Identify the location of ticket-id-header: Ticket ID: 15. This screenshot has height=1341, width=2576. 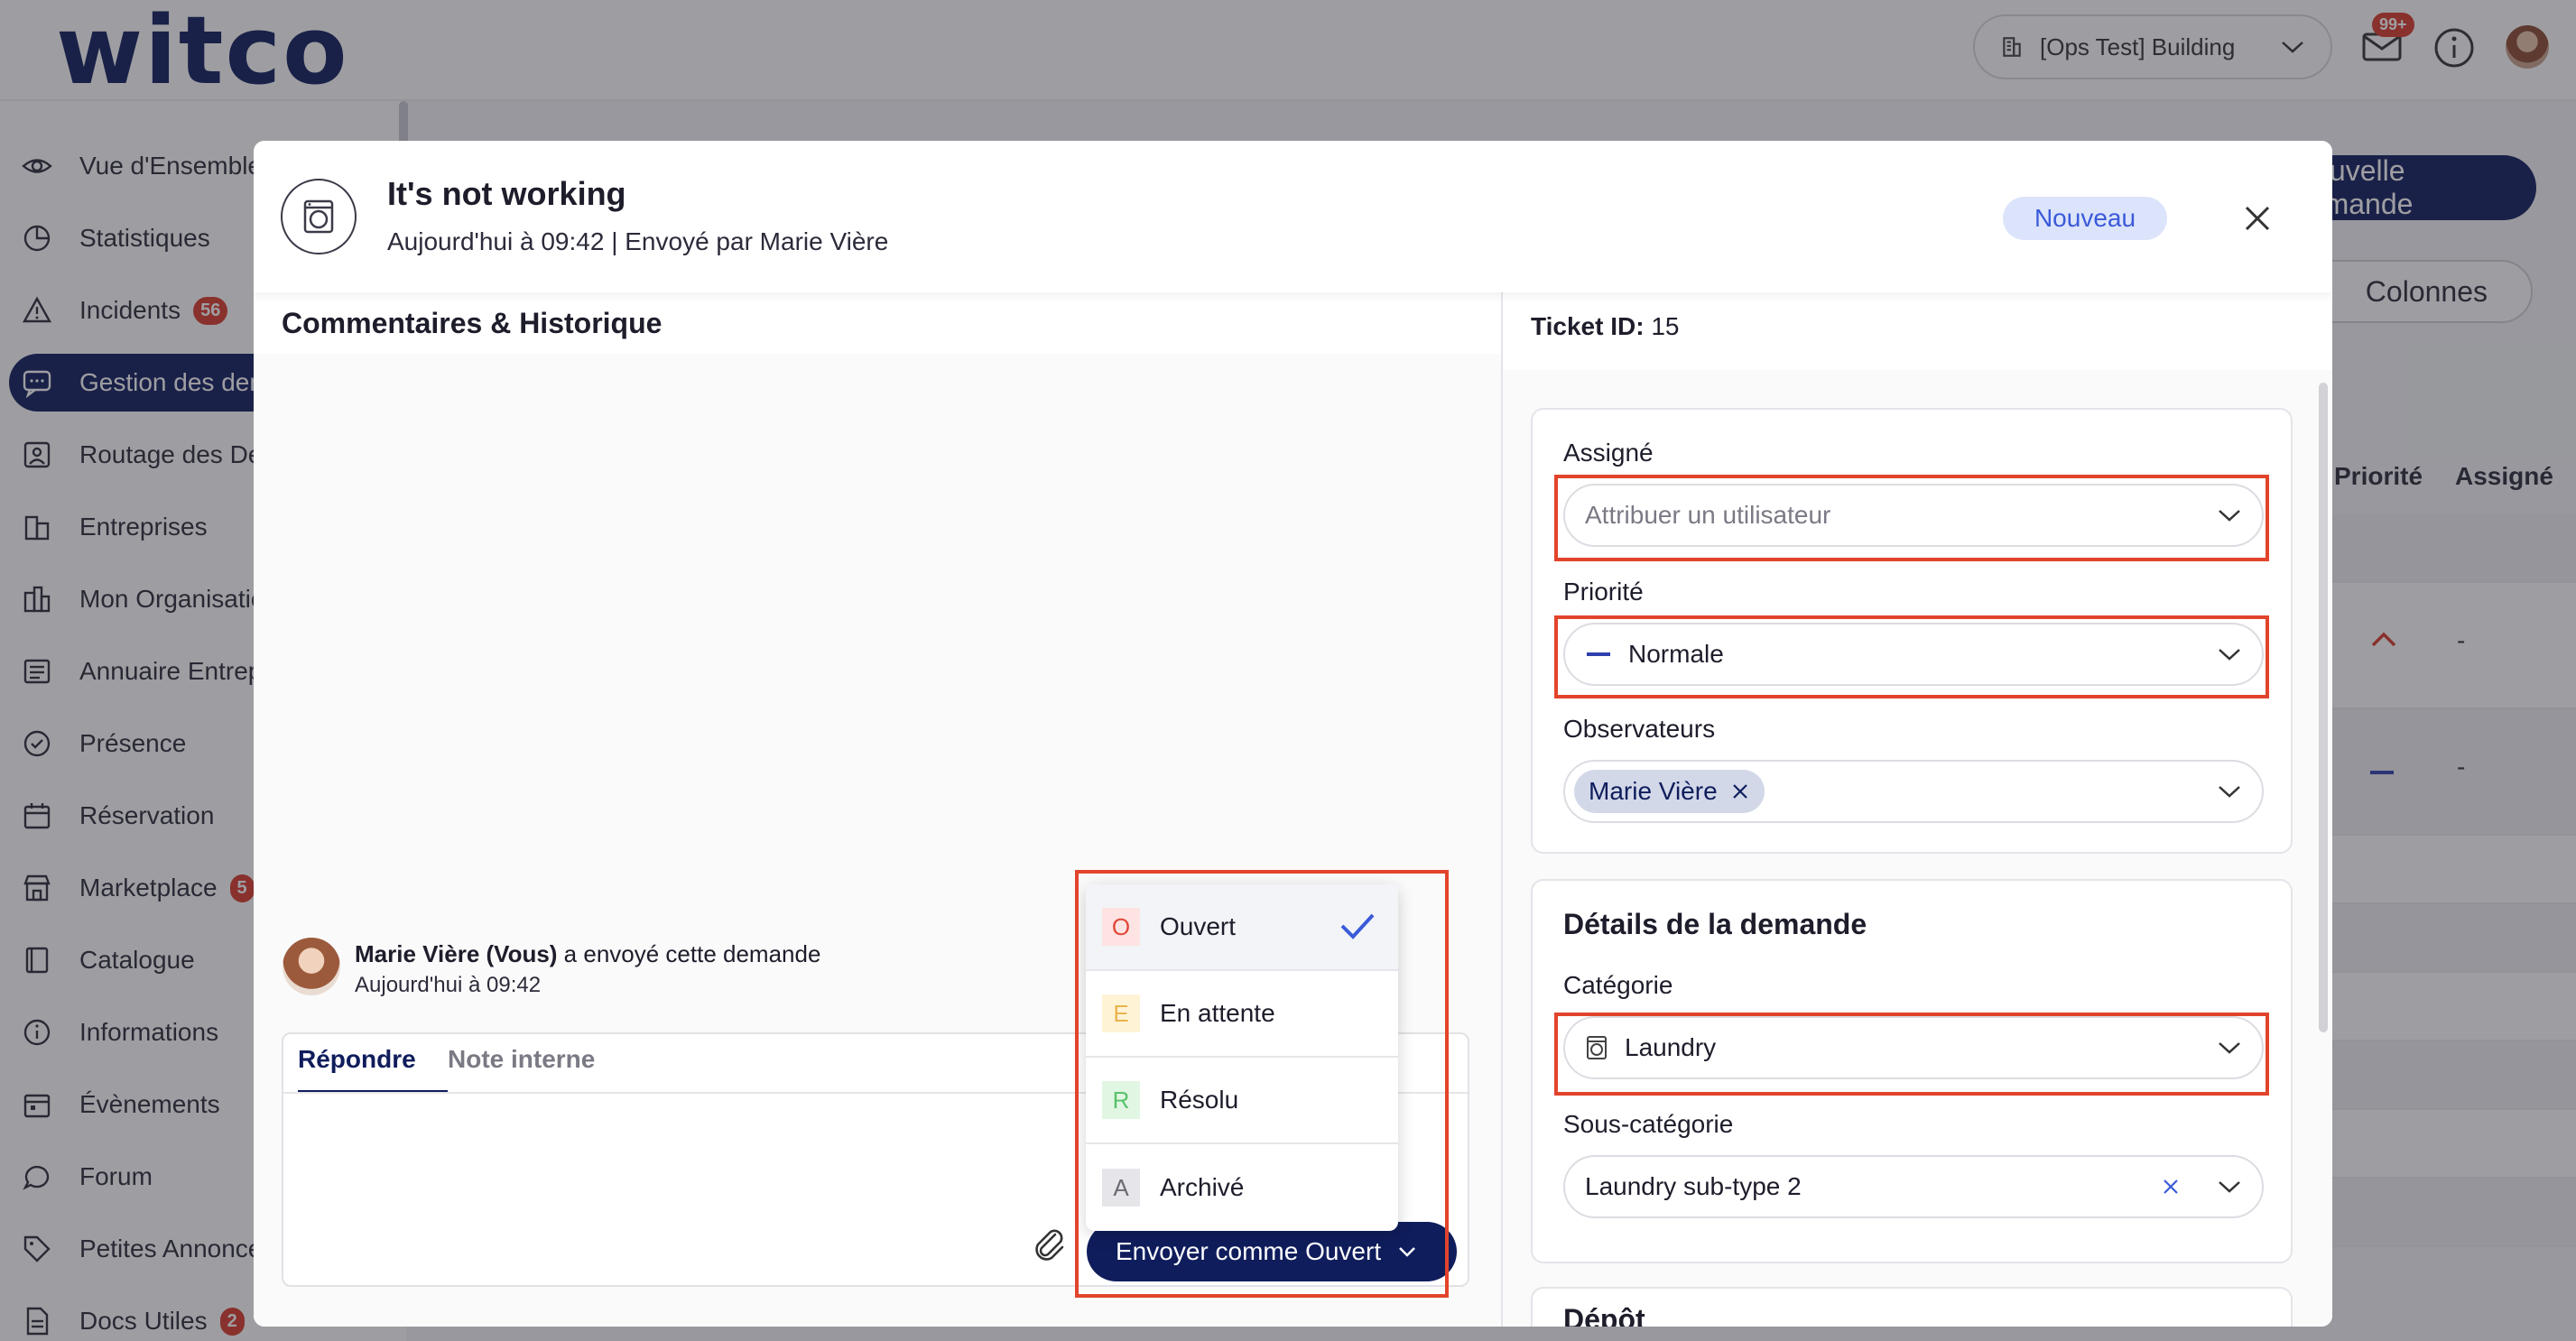
(1918, 331).